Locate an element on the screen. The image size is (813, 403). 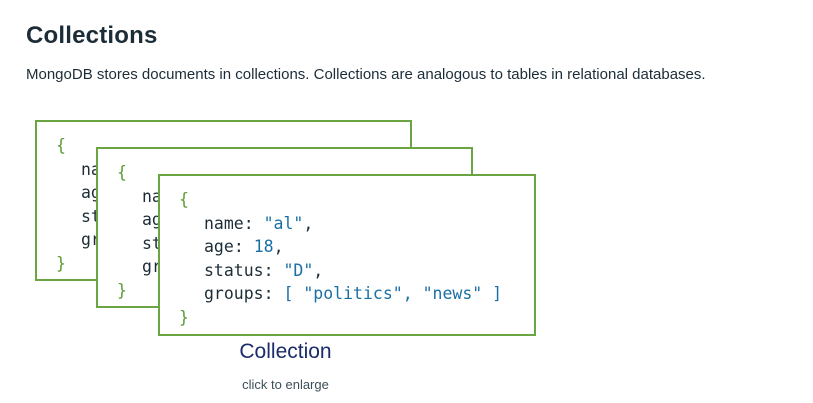
click-to-enlarge-hint: click to enlarge is located at coordinates (285, 384).